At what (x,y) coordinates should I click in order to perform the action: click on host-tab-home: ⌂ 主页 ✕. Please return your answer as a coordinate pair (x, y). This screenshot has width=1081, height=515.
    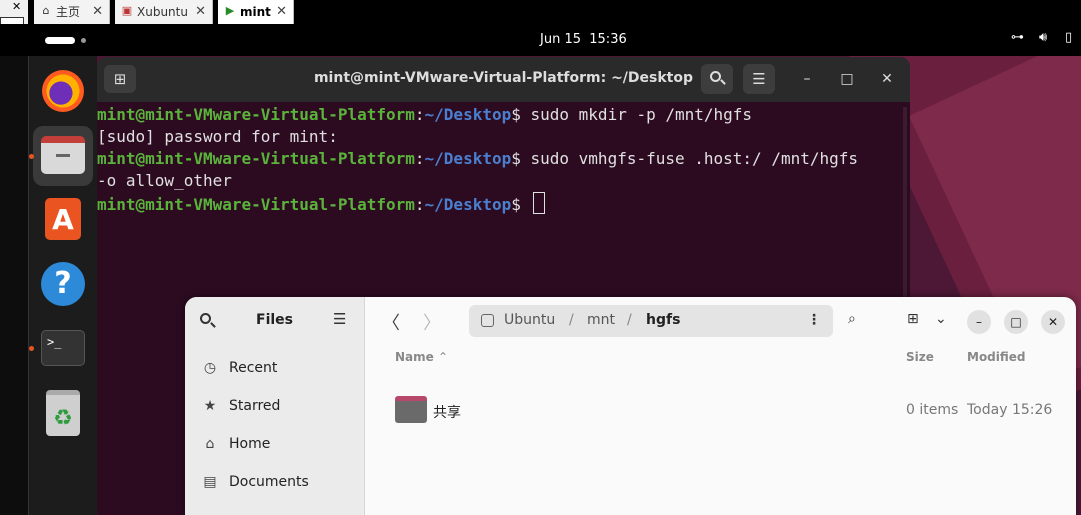
    Looking at the image, I should click on (72, 12).